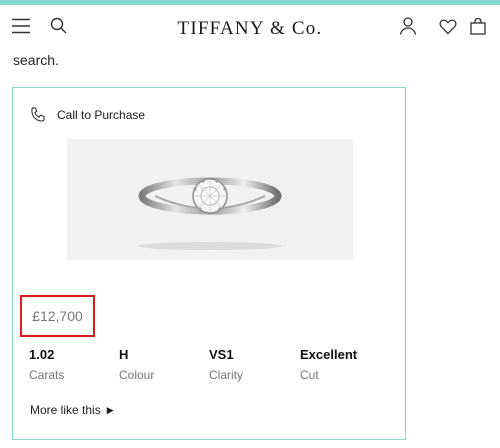 This screenshot has width=500, height=448. What do you see at coordinates (136, 364) in the screenshot?
I see `spec-colour: H Colour` at bounding box center [136, 364].